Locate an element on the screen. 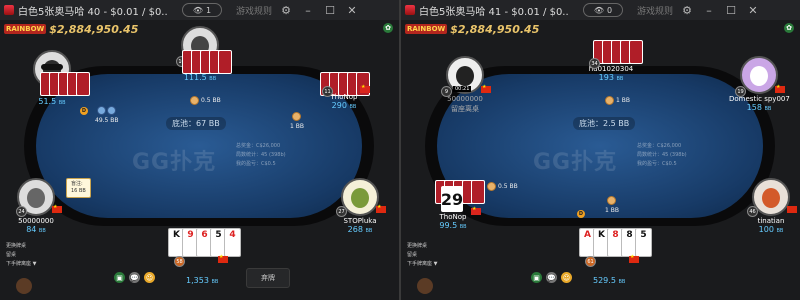  card-rank: 5 is located at coordinates (643, 235).